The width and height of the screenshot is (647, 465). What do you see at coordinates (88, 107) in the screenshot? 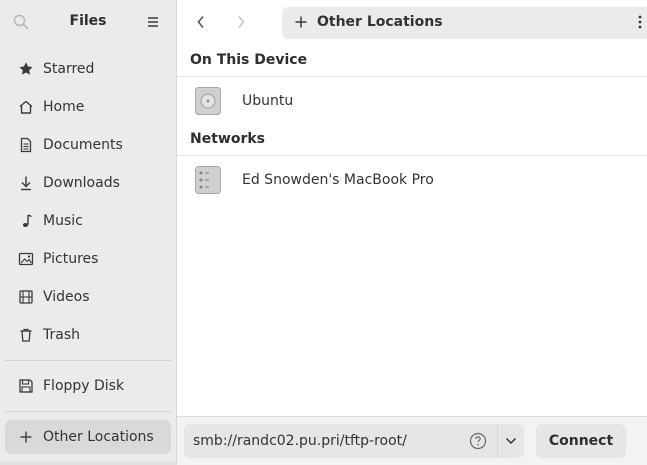
I see `sidebar-item-home: Home` at bounding box center [88, 107].